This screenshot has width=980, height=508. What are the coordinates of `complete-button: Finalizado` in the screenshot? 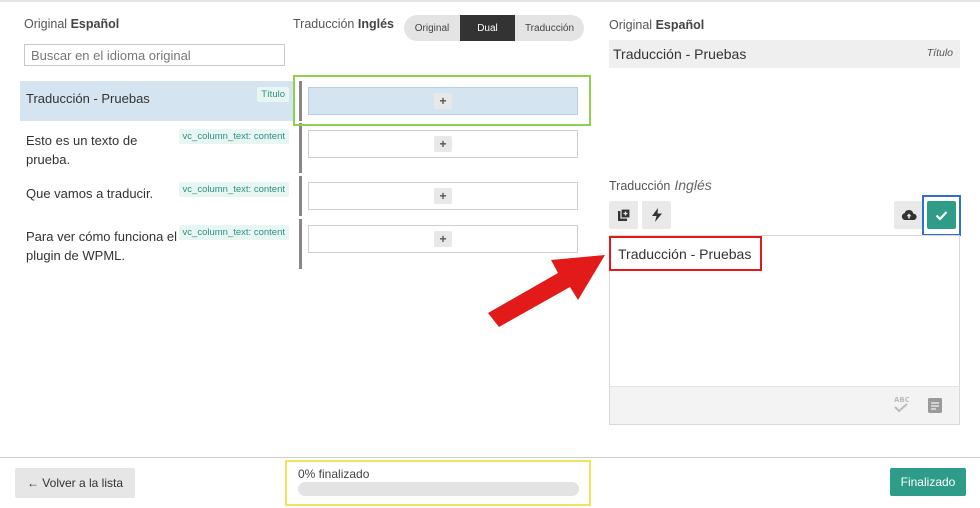 It's located at (928, 482).